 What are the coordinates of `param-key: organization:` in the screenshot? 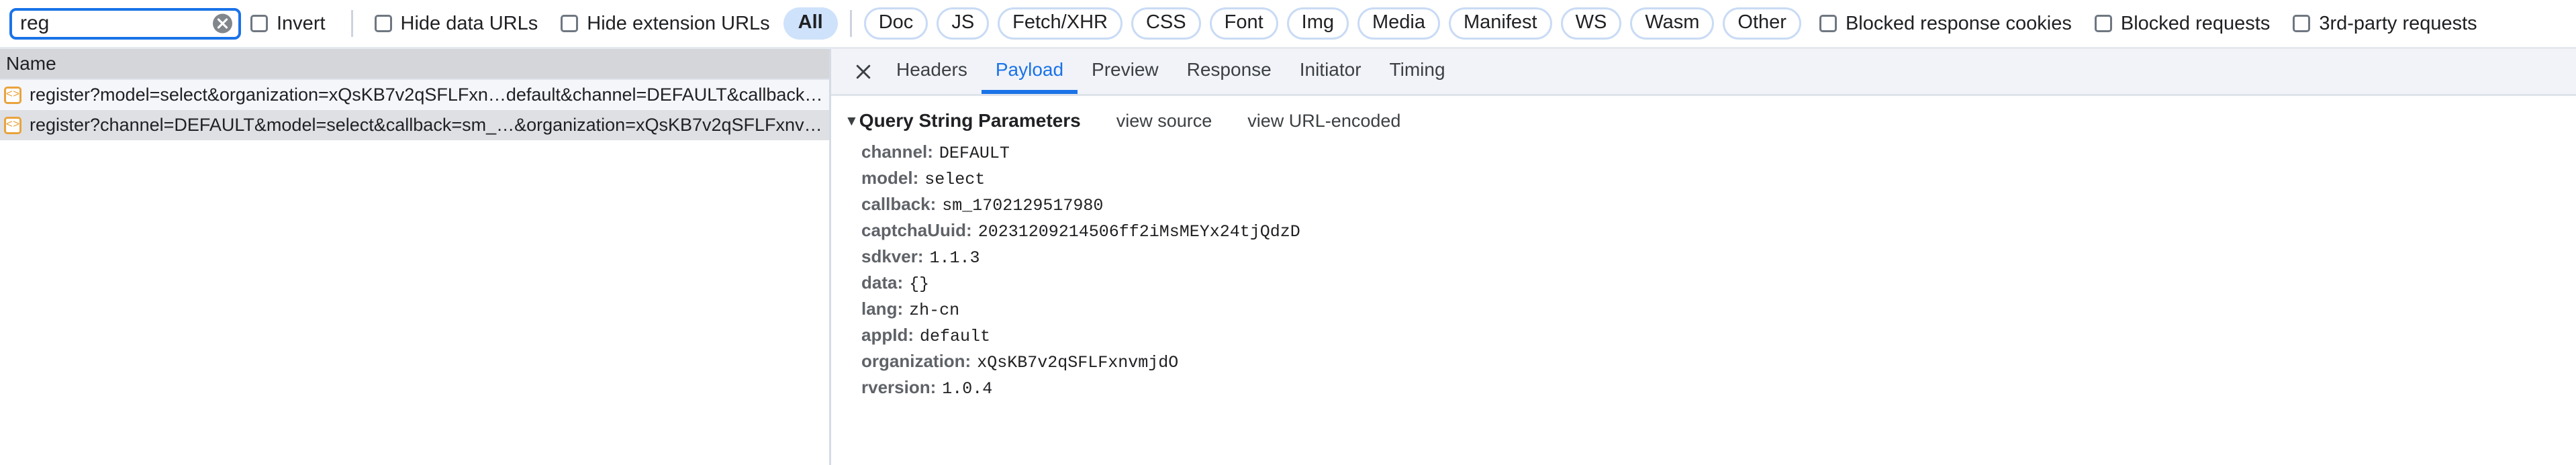 It's located at (916, 361).